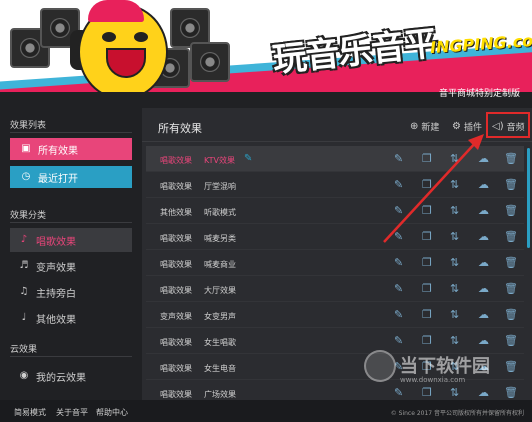 The image size is (532, 422). I want to click on row-name: 听歌模式, so click(220, 212).